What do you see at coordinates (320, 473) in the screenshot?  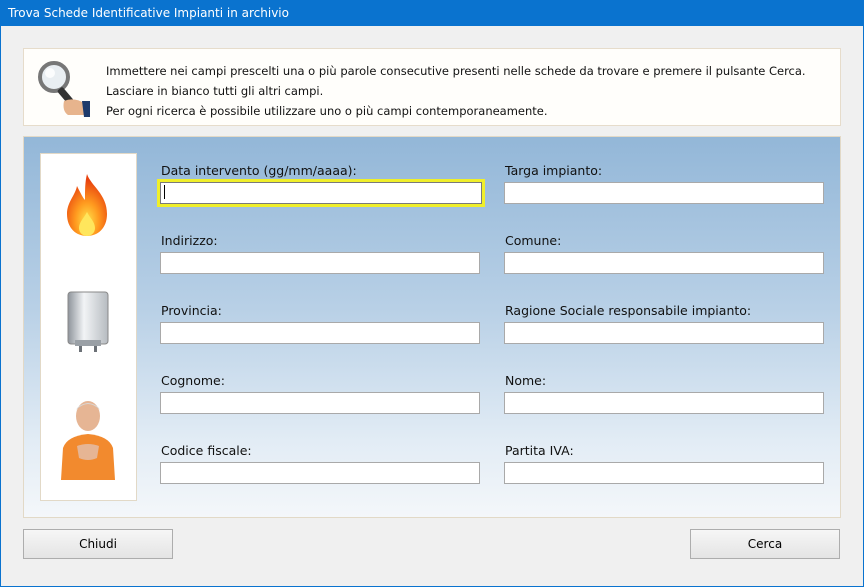 I see `codice-fiscale-input` at bounding box center [320, 473].